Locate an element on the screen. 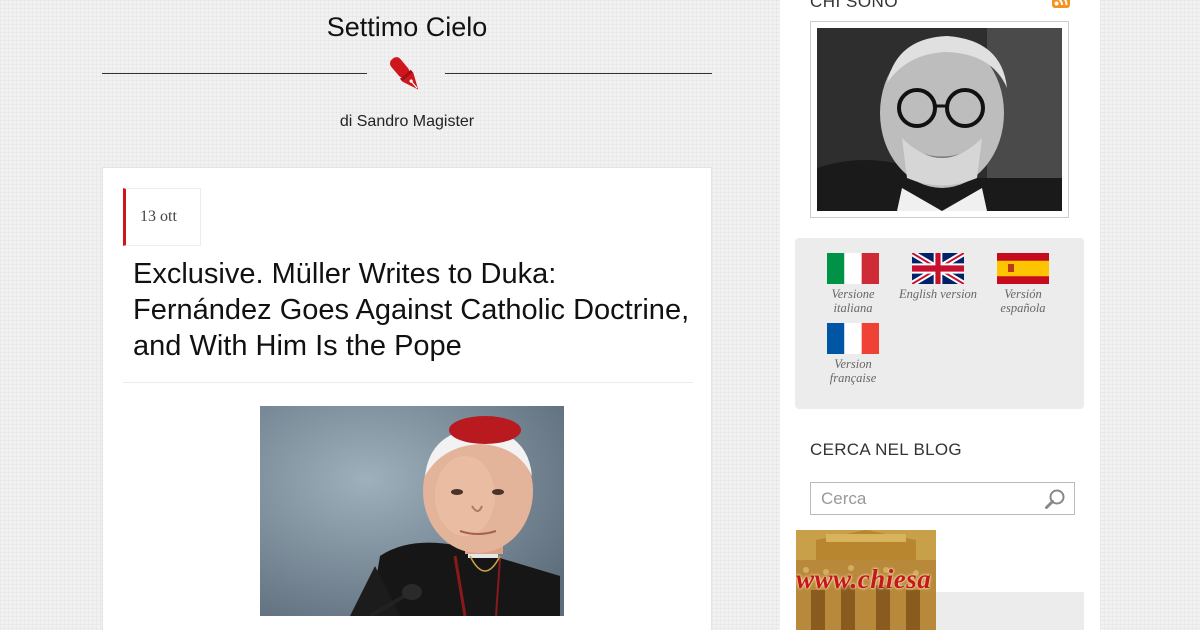 This screenshot has height=630, width=1200. fountain-pen-icon is located at coordinates (404, 73).